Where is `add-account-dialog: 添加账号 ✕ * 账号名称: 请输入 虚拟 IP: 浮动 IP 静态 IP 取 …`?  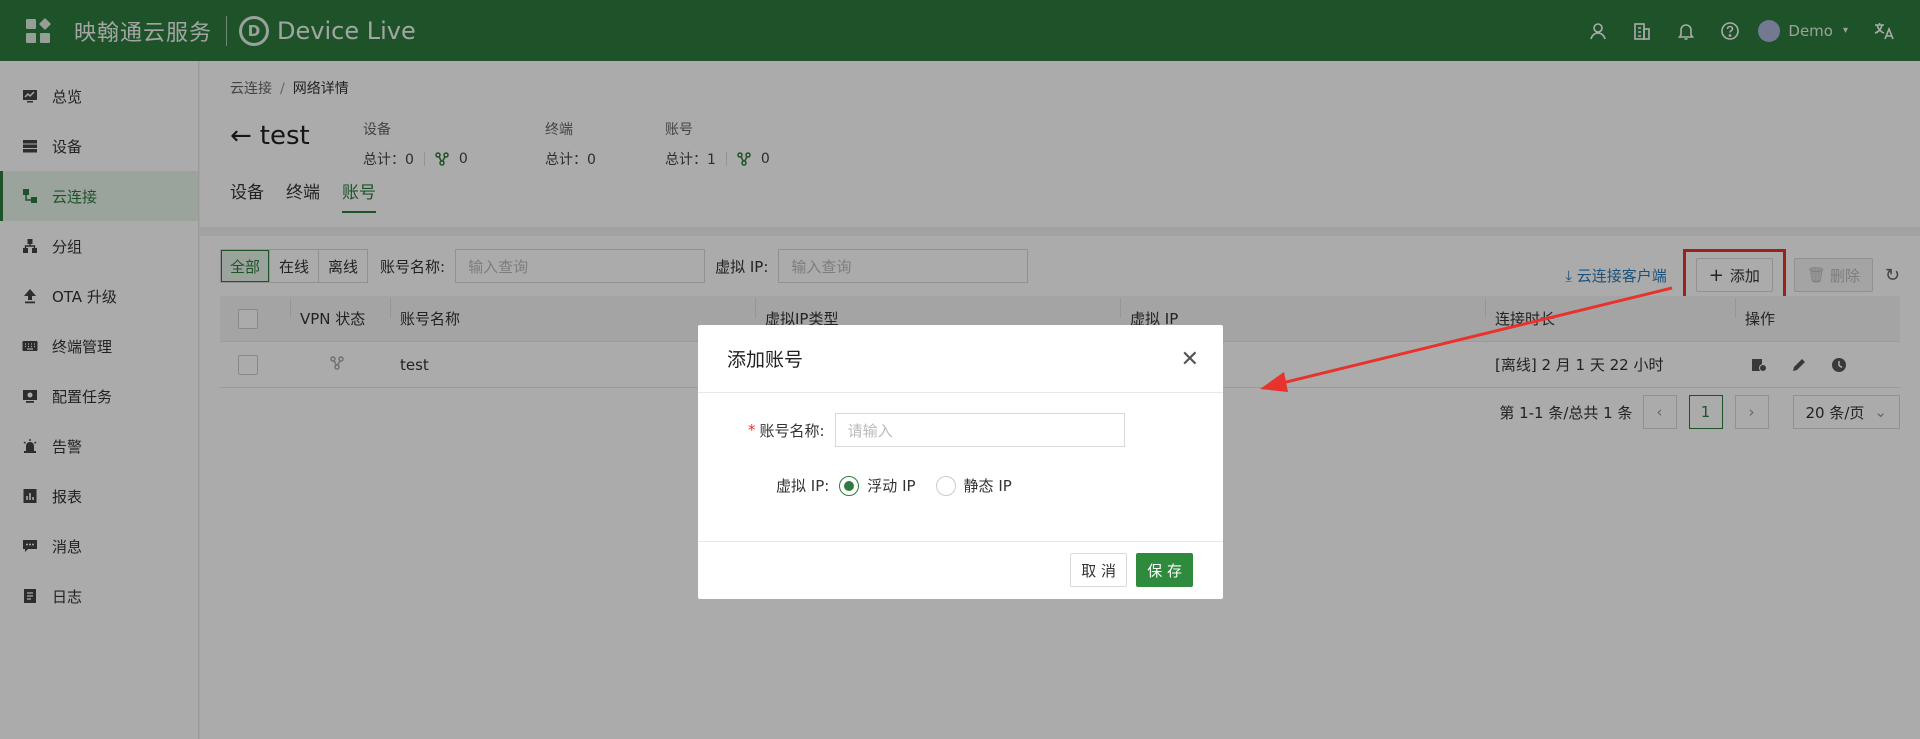
add-account-dialog: 添加账号 ✕ * 账号名称: 请输入 虚拟 IP: 浮动 IP 静态 IP 取 … is located at coordinates (960, 462).